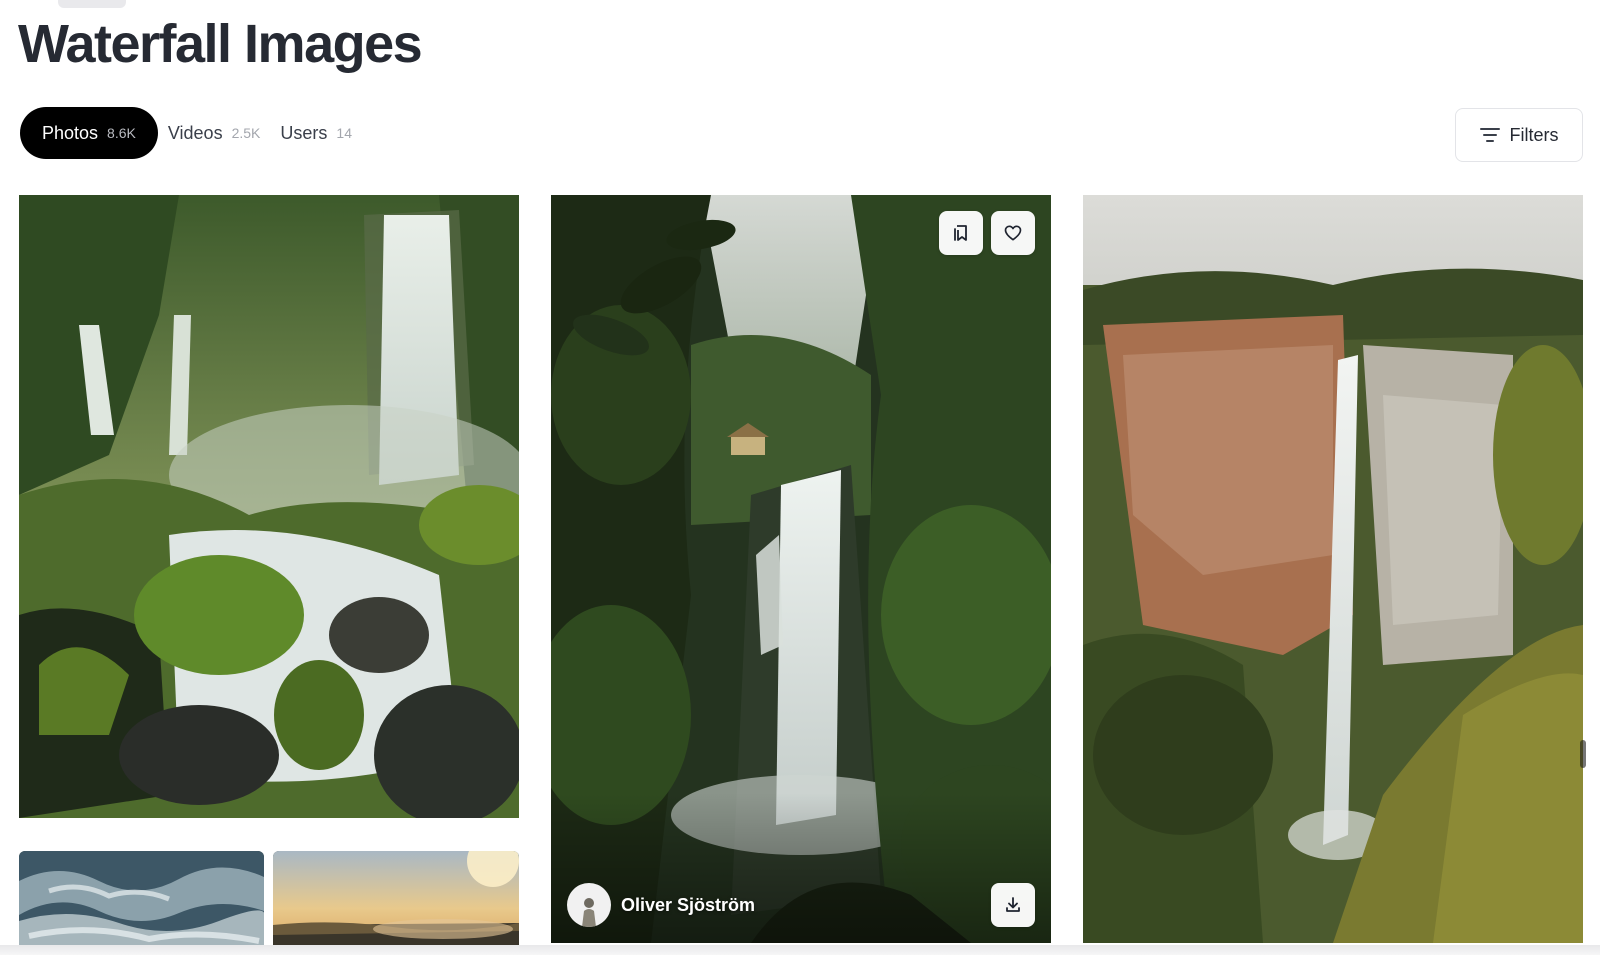  Describe the element at coordinates (1489, 135) in the screenshot. I see `filter-lines-icon` at that location.